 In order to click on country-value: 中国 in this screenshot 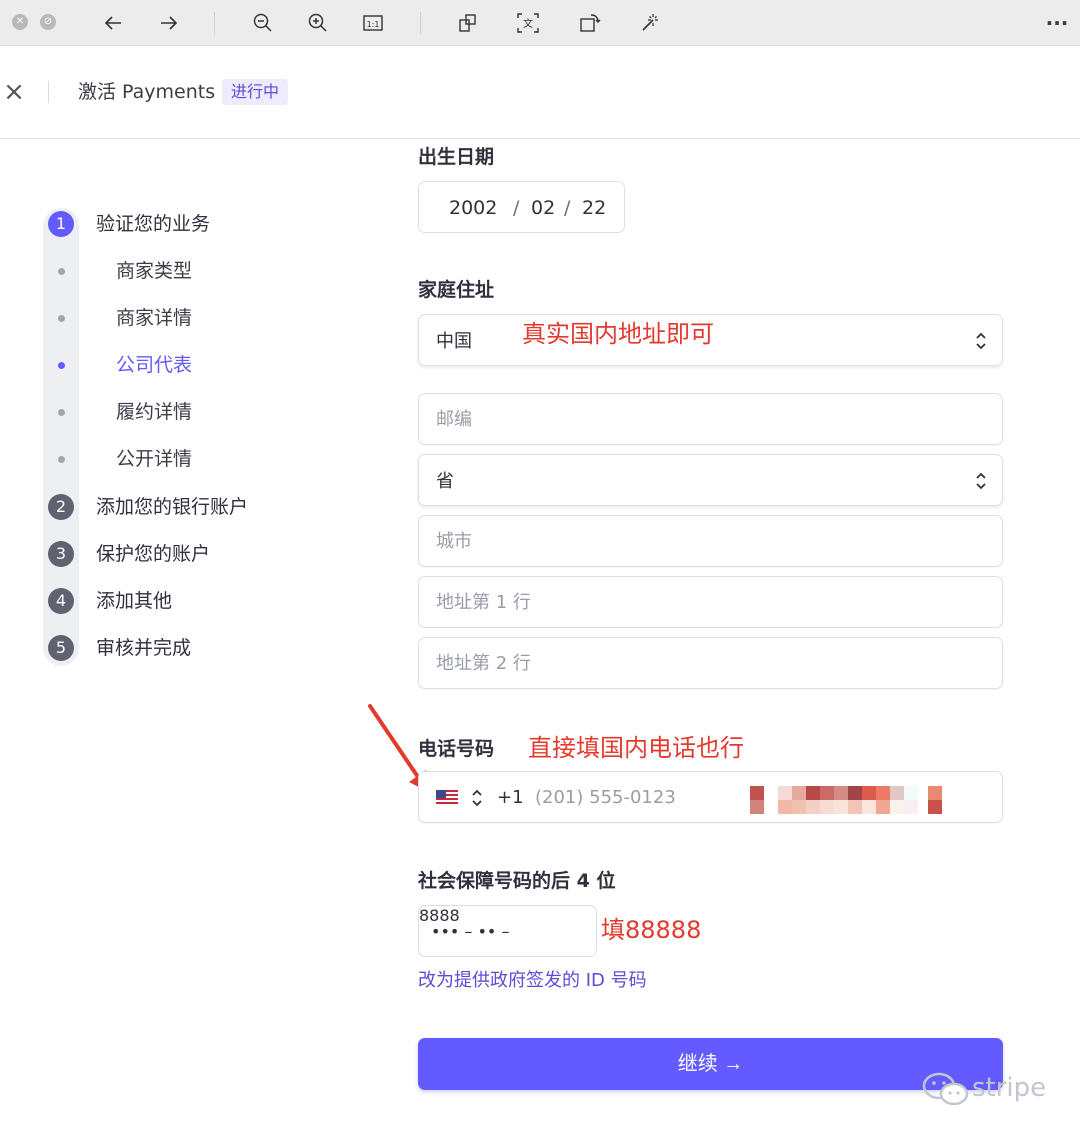, I will do `click(454, 341)`.